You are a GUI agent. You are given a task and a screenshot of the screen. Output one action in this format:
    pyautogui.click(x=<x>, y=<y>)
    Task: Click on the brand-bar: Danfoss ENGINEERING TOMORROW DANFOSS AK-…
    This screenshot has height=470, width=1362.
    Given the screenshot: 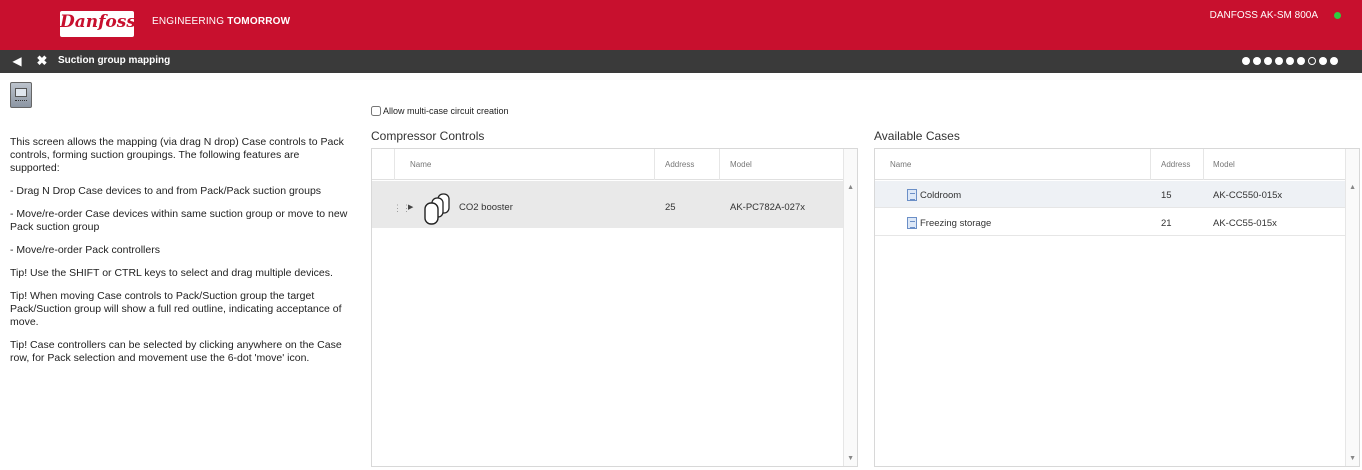 What is the action you would take?
    pyautogui.click(x=681, y=25)
    